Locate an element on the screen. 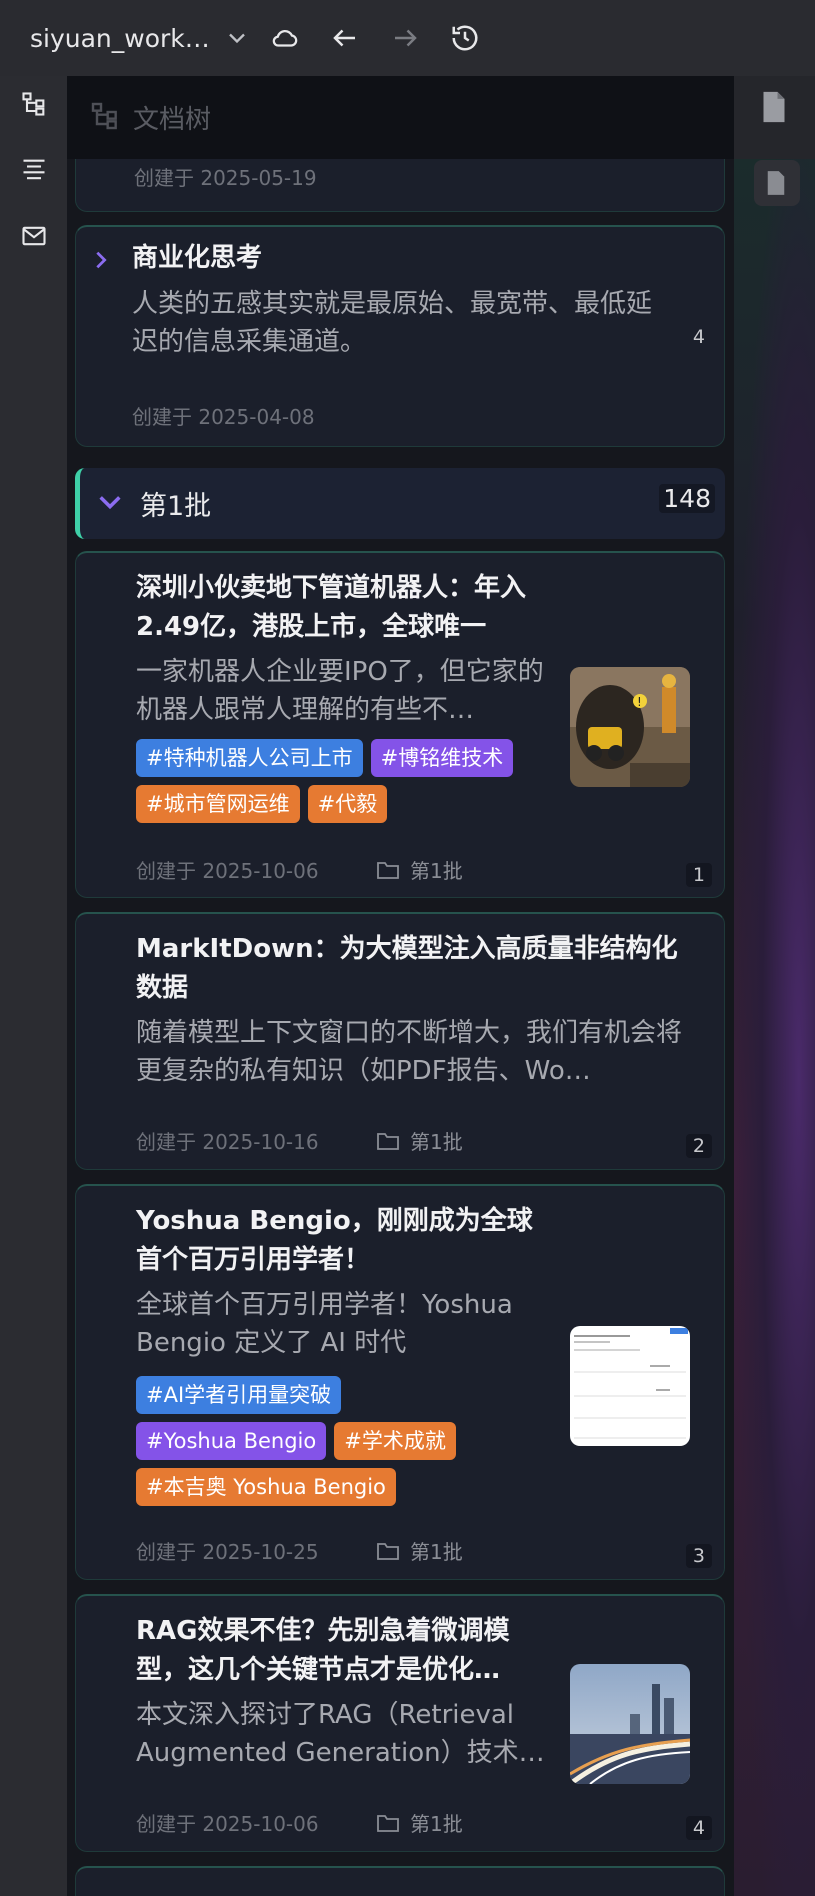 This screenshot has width=815, height=1896. tag: #学术成就 is located at coordinates (395, 1441).